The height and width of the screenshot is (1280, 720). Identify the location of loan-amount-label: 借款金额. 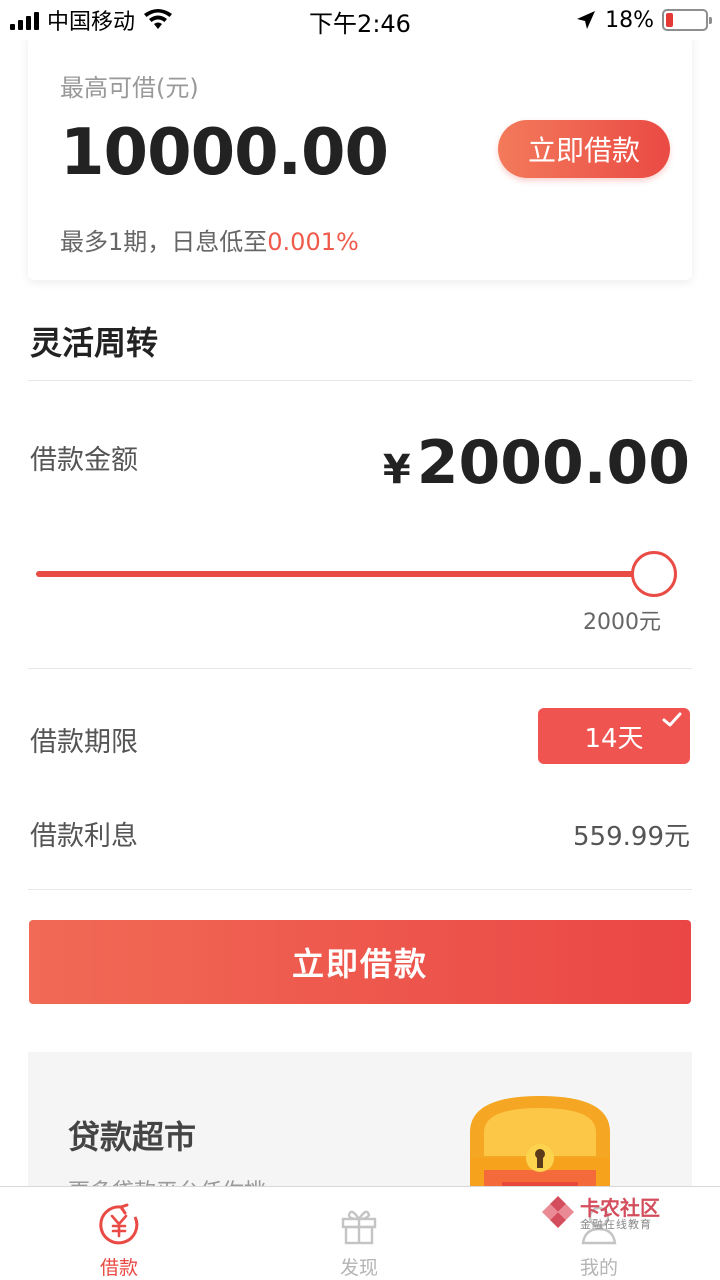
(84, 460).